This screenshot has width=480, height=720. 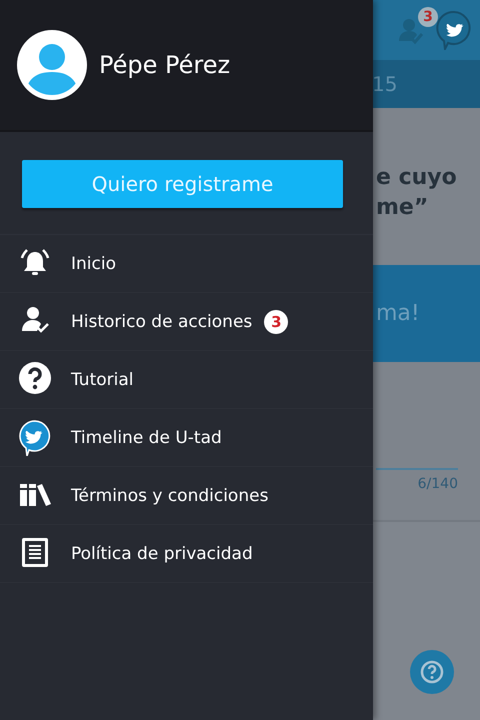 What do you see at coordinates (417, 178) in the screenshot?
I see `heading-text: e cuyo` at bounding box center [417, 178].